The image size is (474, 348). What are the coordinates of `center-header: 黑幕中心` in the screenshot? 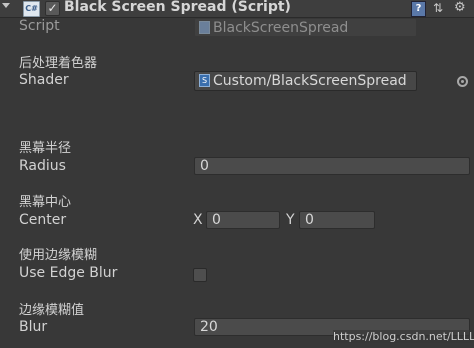 It's located at (45, 202).